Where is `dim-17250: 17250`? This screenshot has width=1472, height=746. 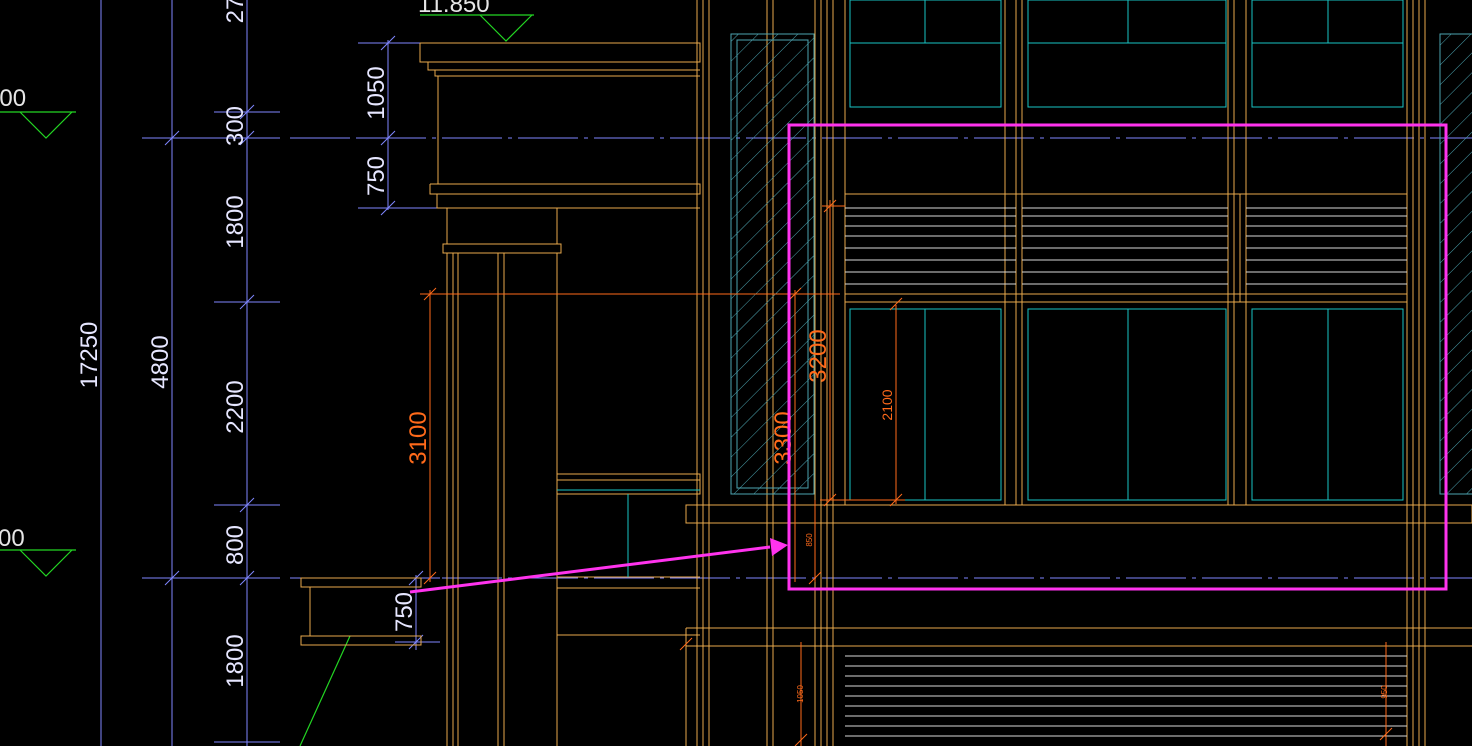 dim-17250: 17250 is located at coordinates (89, 355).